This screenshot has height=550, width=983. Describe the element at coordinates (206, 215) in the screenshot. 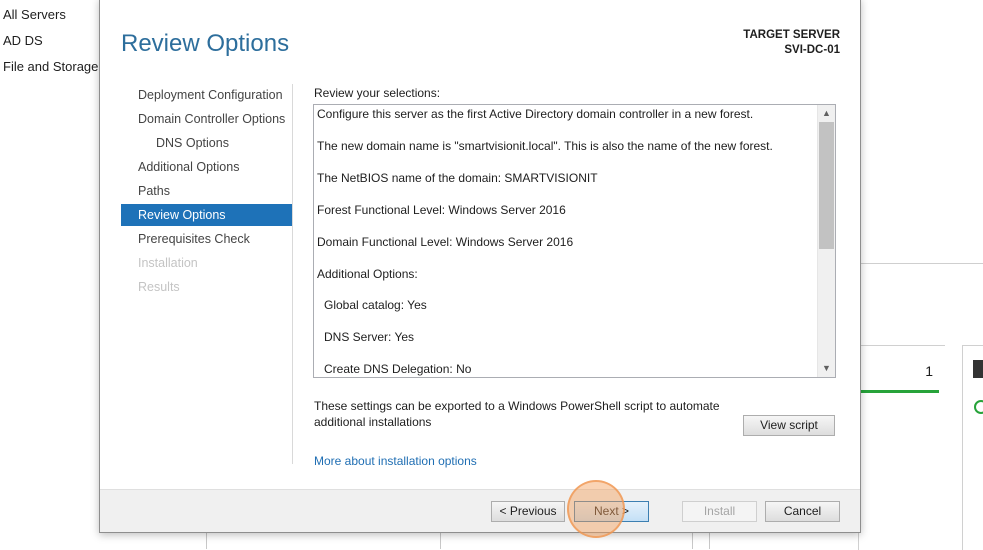

I see `step-review-options: Review Options` at that location.